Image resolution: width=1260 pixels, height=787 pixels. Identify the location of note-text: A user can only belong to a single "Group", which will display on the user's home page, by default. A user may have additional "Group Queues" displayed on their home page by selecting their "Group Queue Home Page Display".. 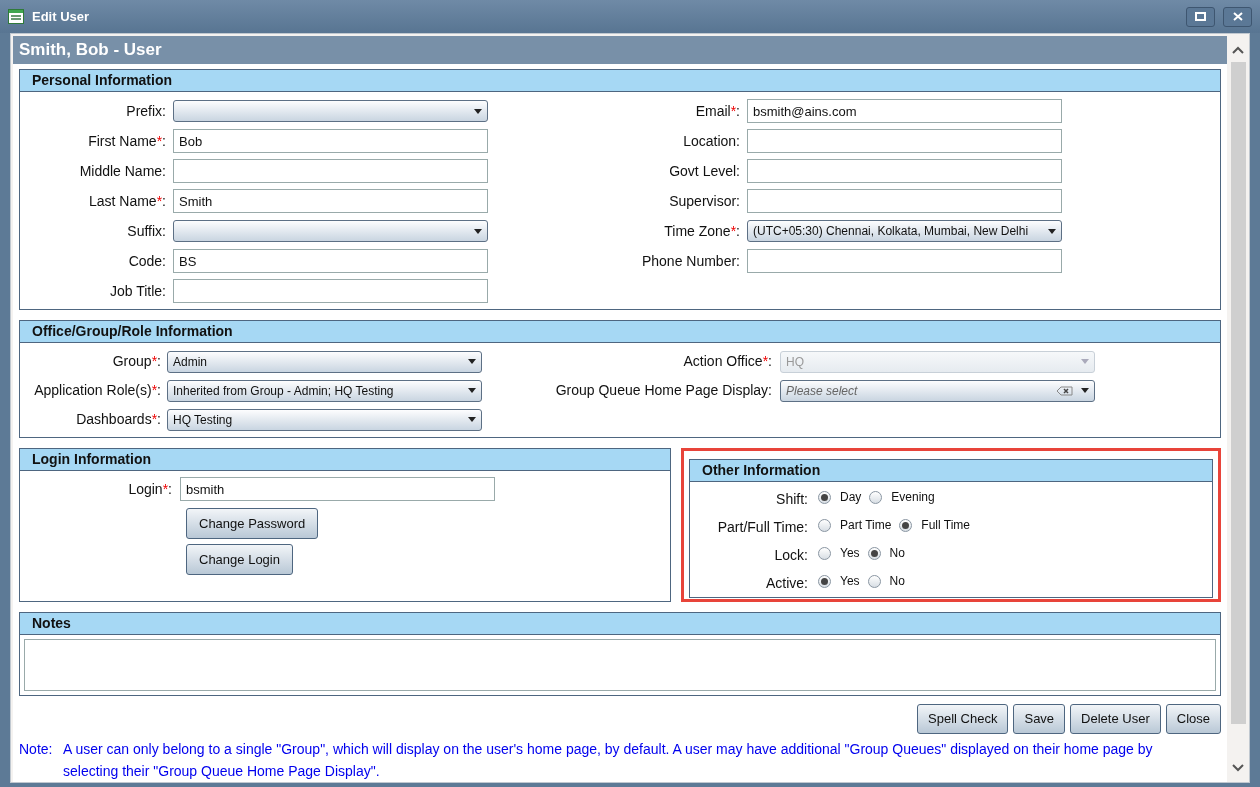
(608, 760).